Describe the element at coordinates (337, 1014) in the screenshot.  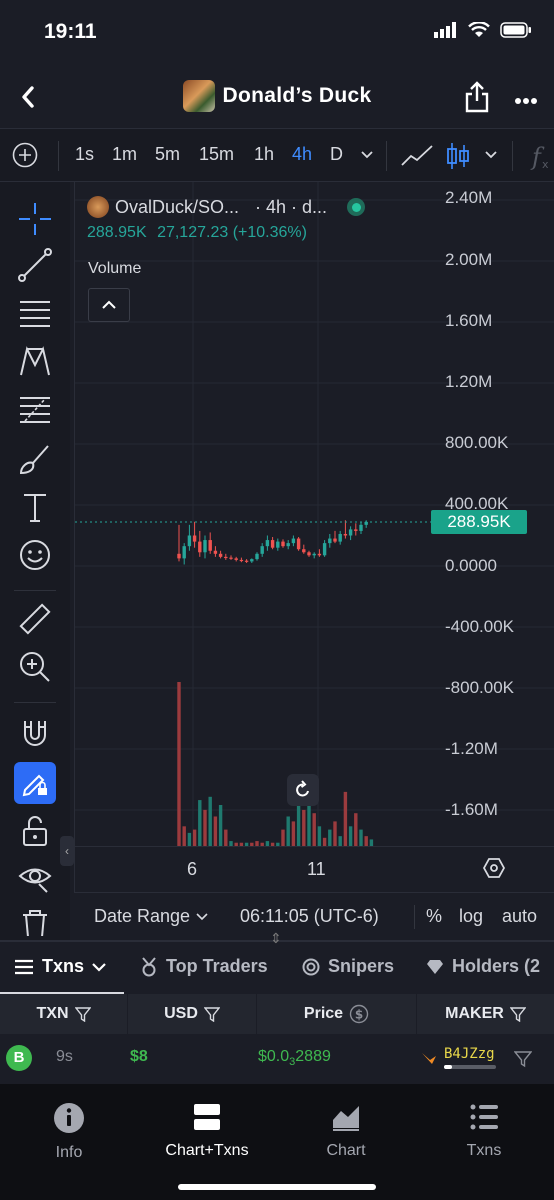
I see `column-header-price: Price $` at that location.